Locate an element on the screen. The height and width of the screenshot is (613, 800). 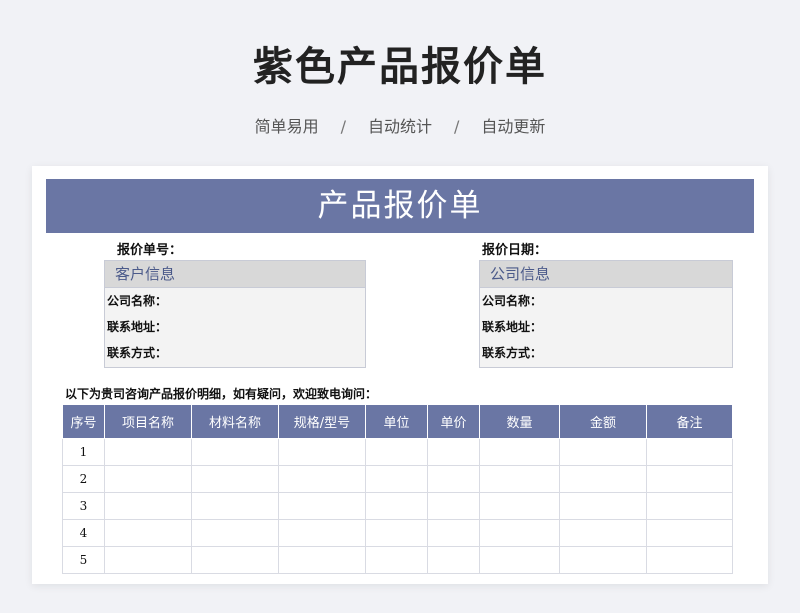
col-header-unit: 单位 is located at coordinates (396, 421).